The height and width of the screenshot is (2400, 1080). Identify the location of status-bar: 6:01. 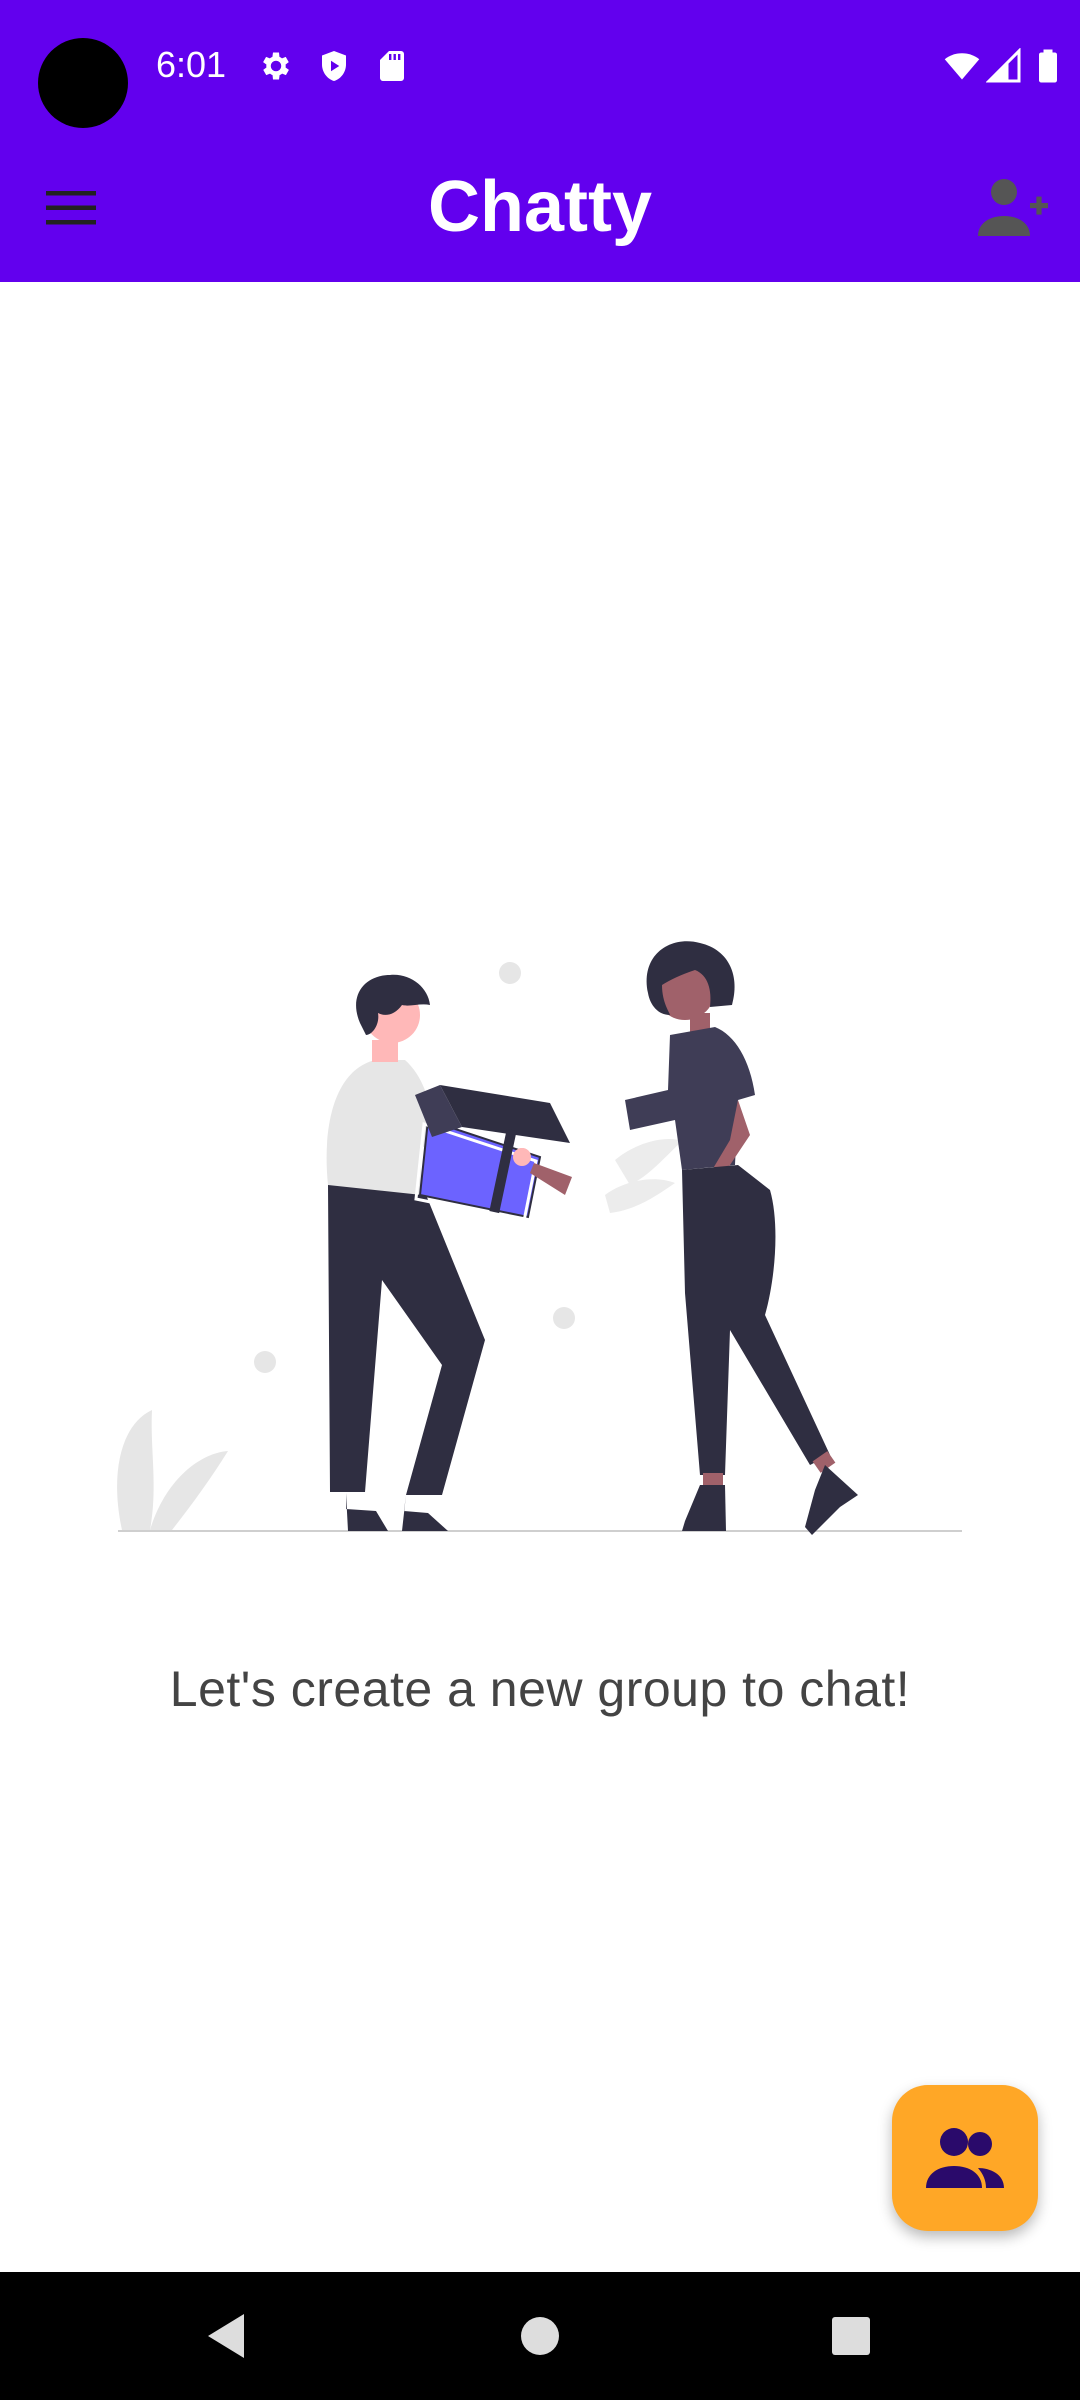
(540, 67).